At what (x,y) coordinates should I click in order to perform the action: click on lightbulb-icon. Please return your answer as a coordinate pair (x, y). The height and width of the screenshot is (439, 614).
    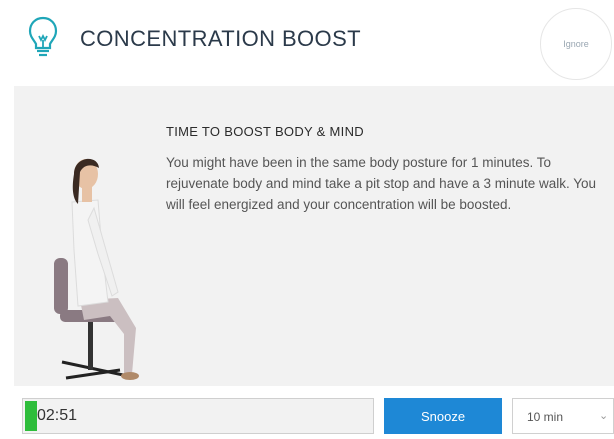
    Looking at the image, I should click on (43, 36).